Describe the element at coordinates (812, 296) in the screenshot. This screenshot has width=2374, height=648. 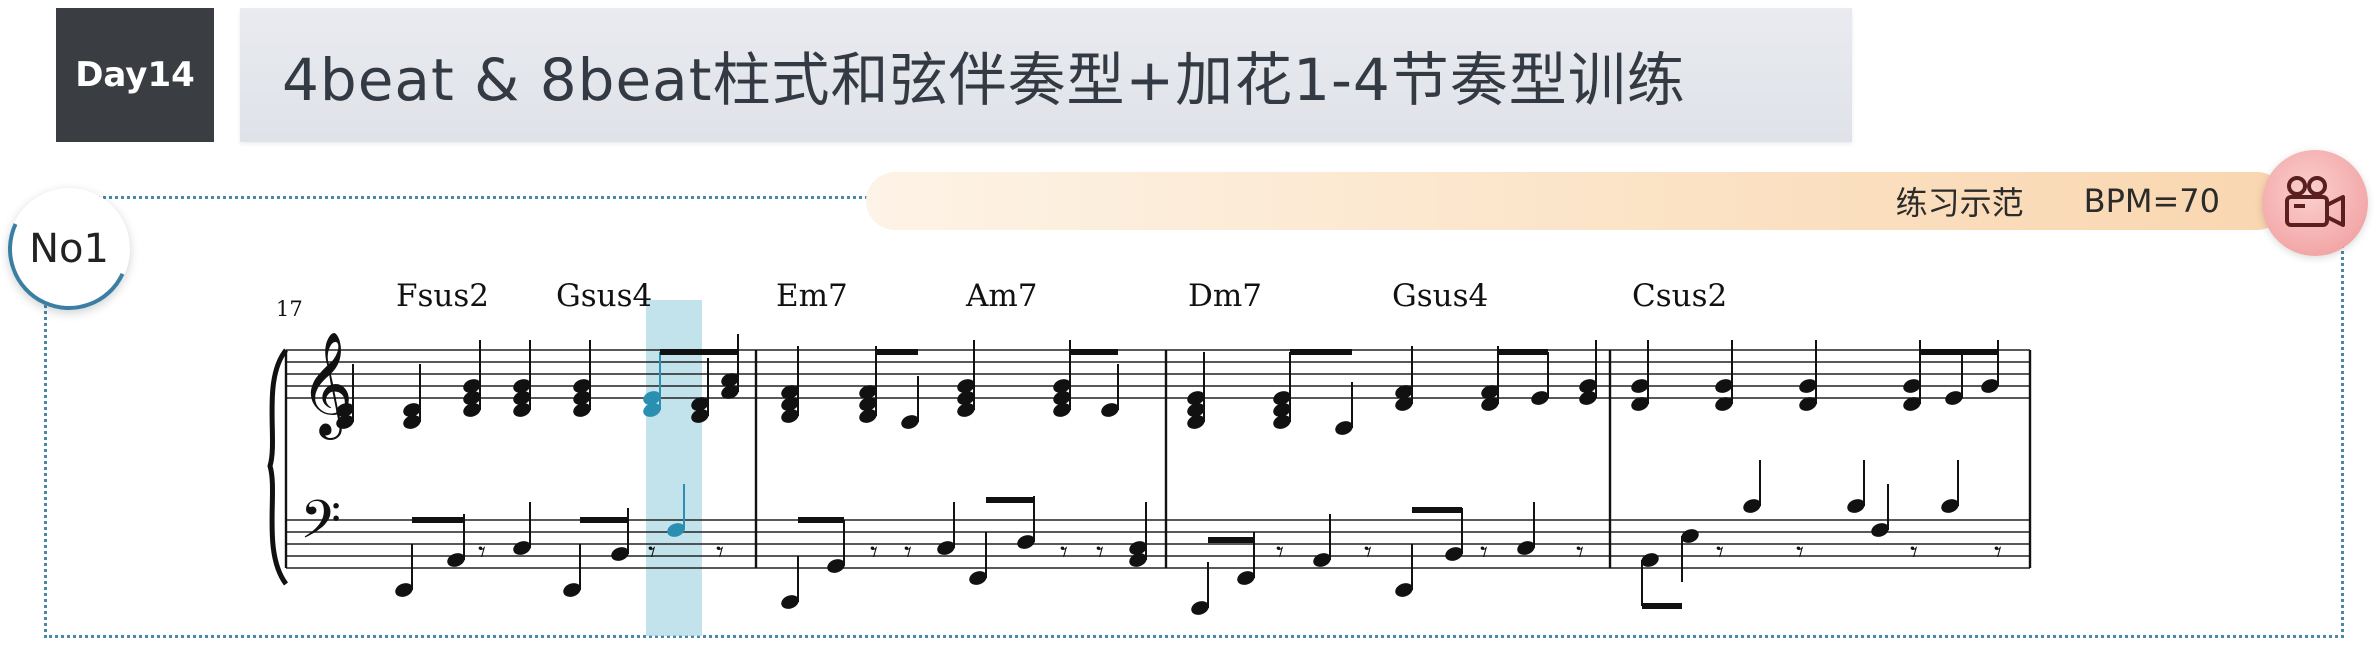
I see `chord-label: Em7` at that location.